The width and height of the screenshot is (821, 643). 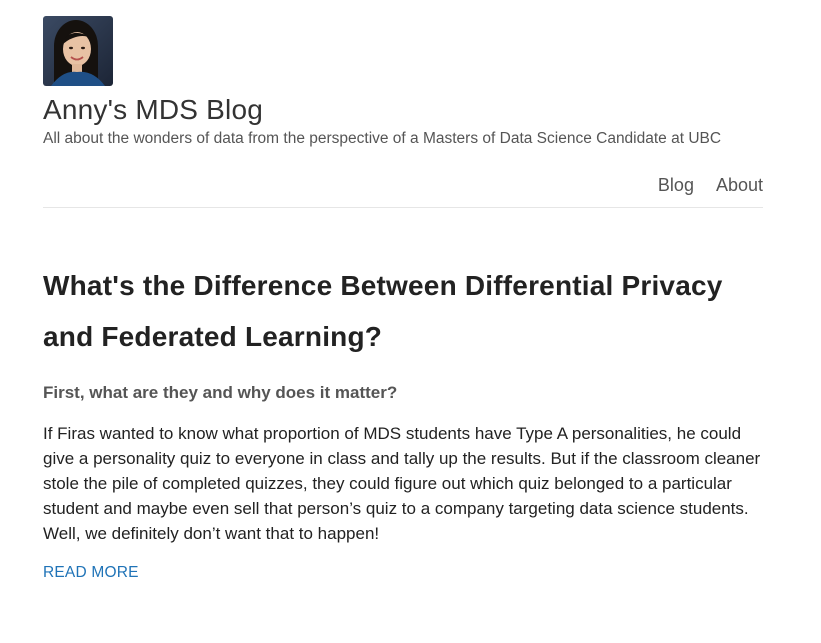 What do you see at coordinates (739, 187) in the screenshot?
I see `nav-link-about: About` at bounding box center [739, 187].